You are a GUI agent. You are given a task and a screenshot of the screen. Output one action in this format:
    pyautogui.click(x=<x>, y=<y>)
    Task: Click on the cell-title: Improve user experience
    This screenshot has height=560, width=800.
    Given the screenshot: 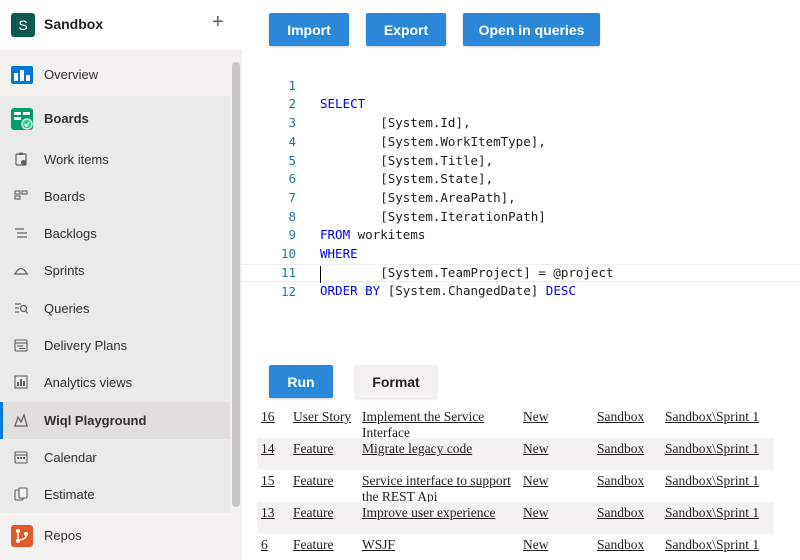 What is the action you would take?
    pyautogui.click(x=439, y=513)
    